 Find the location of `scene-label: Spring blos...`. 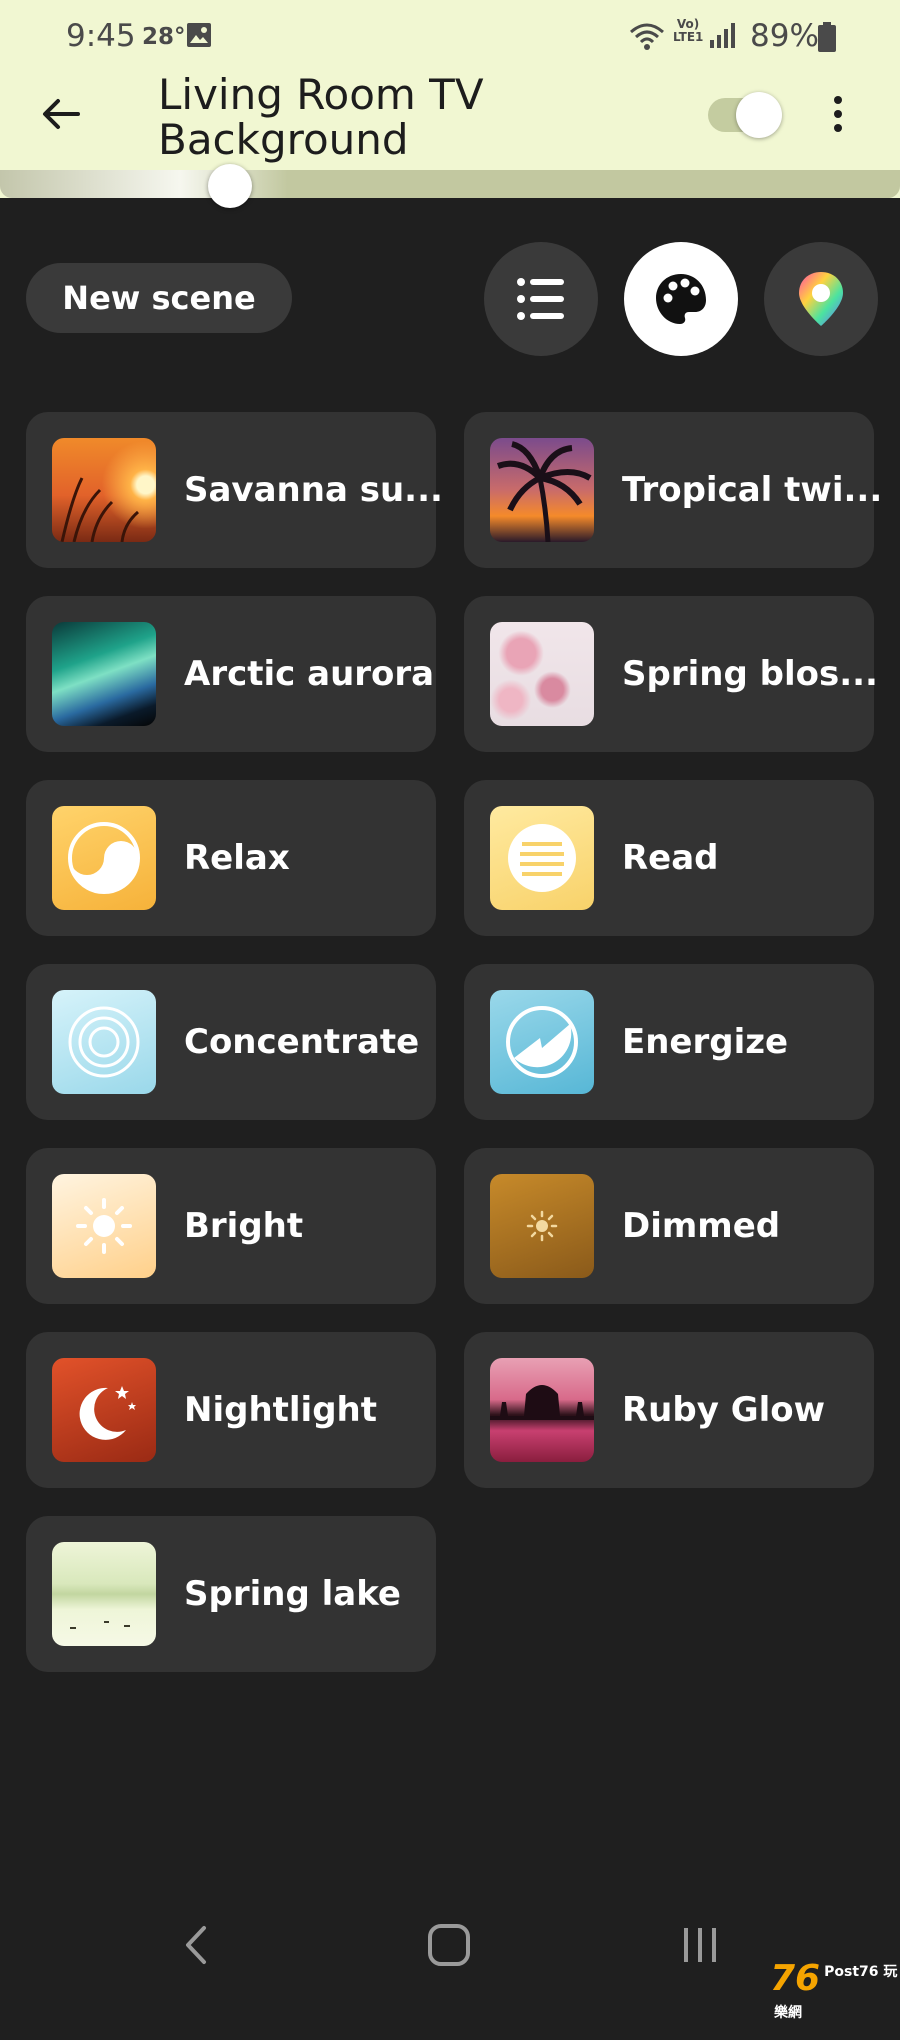

scene-label: Spring blos... is located at coordinates (750, 674).